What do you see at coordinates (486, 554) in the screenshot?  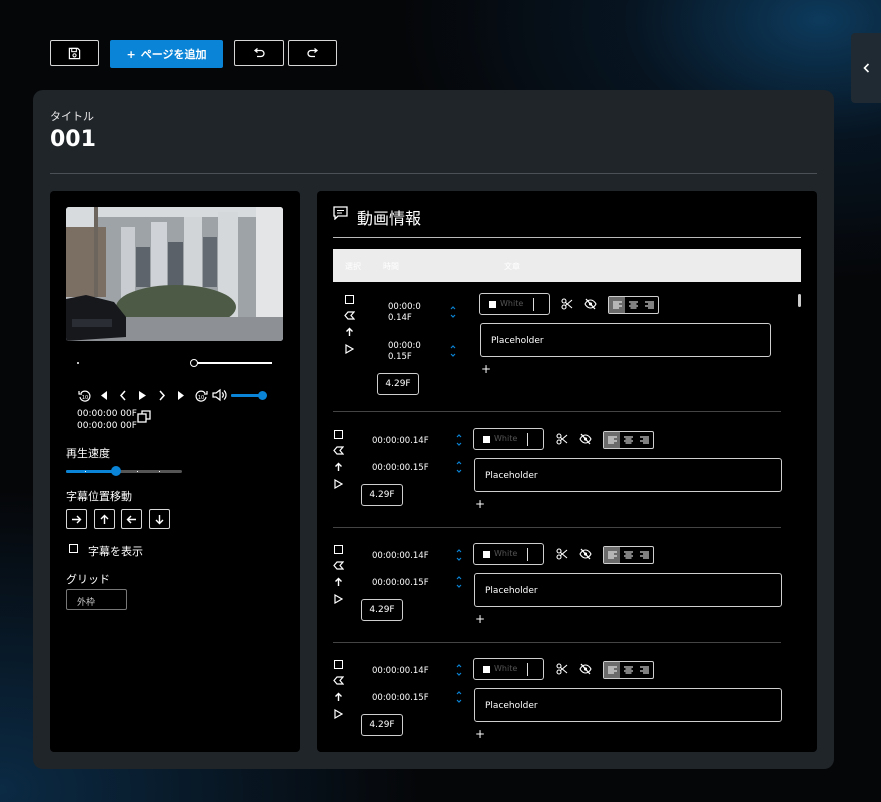 I see `color-swatch` at bounding box center [486, 554].